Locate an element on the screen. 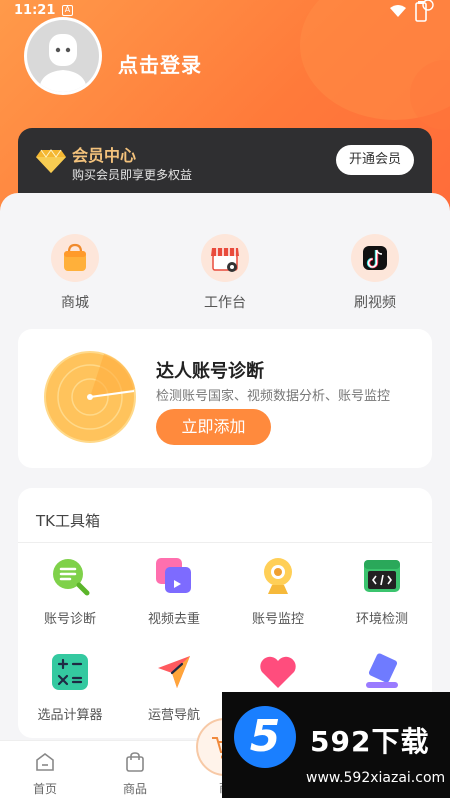 This screenshot has height=800, width=450. eraser-icon is located at coordinates (382, 670).